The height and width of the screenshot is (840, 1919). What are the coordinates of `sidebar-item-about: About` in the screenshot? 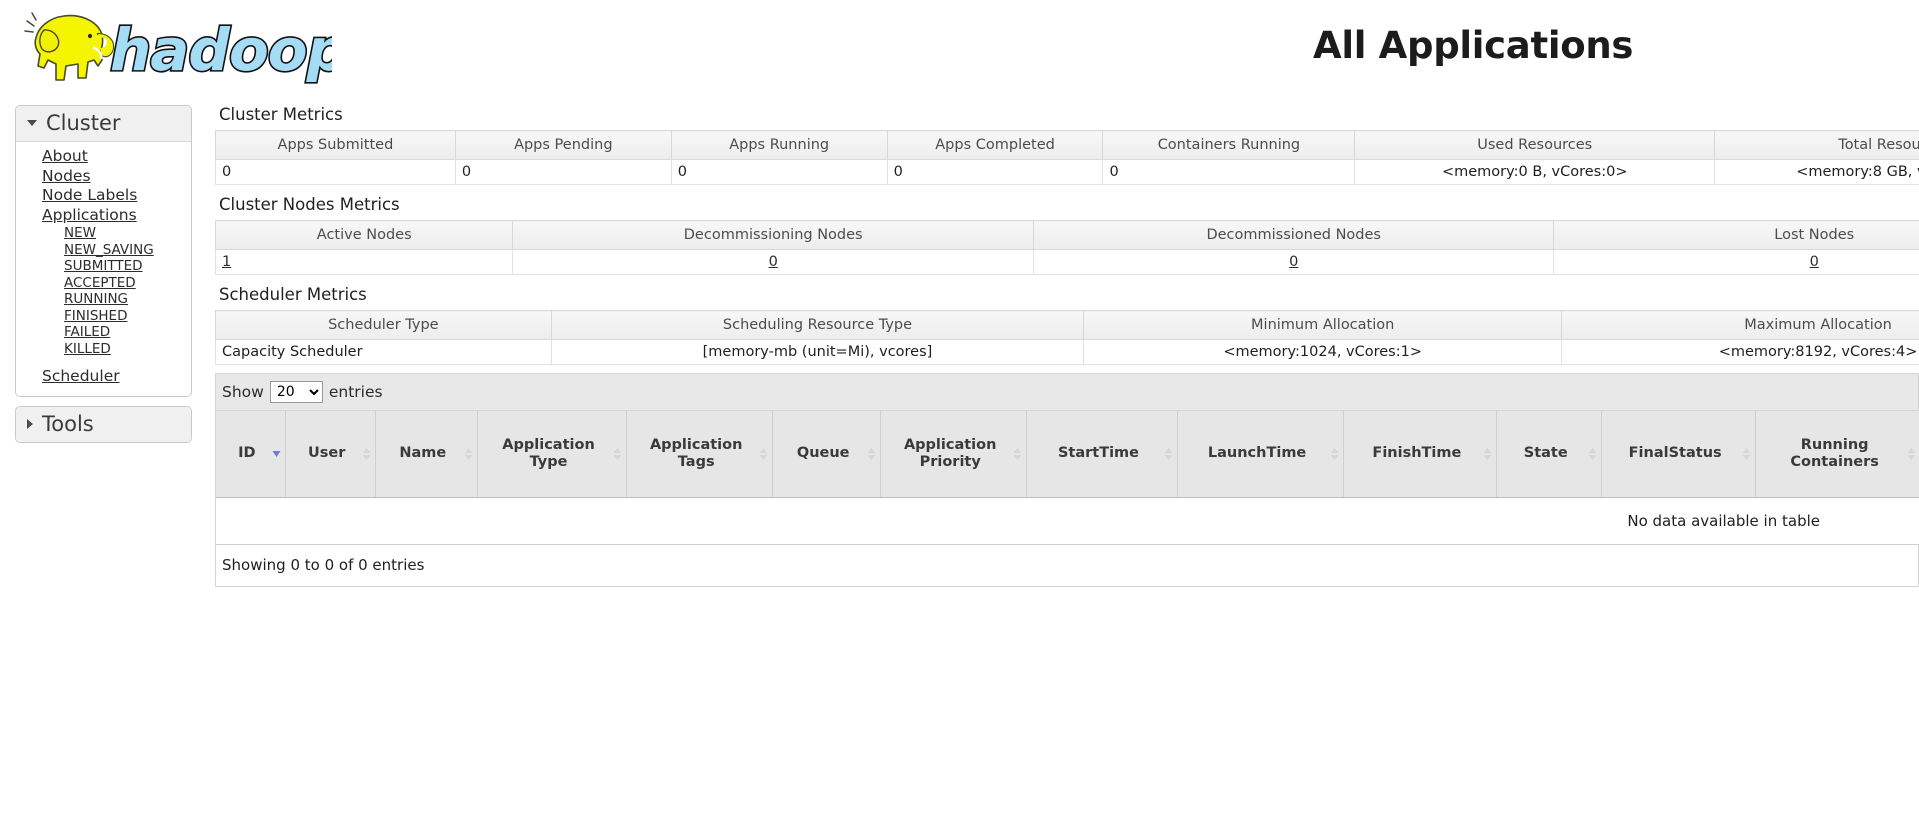 It's located at (52, 156).